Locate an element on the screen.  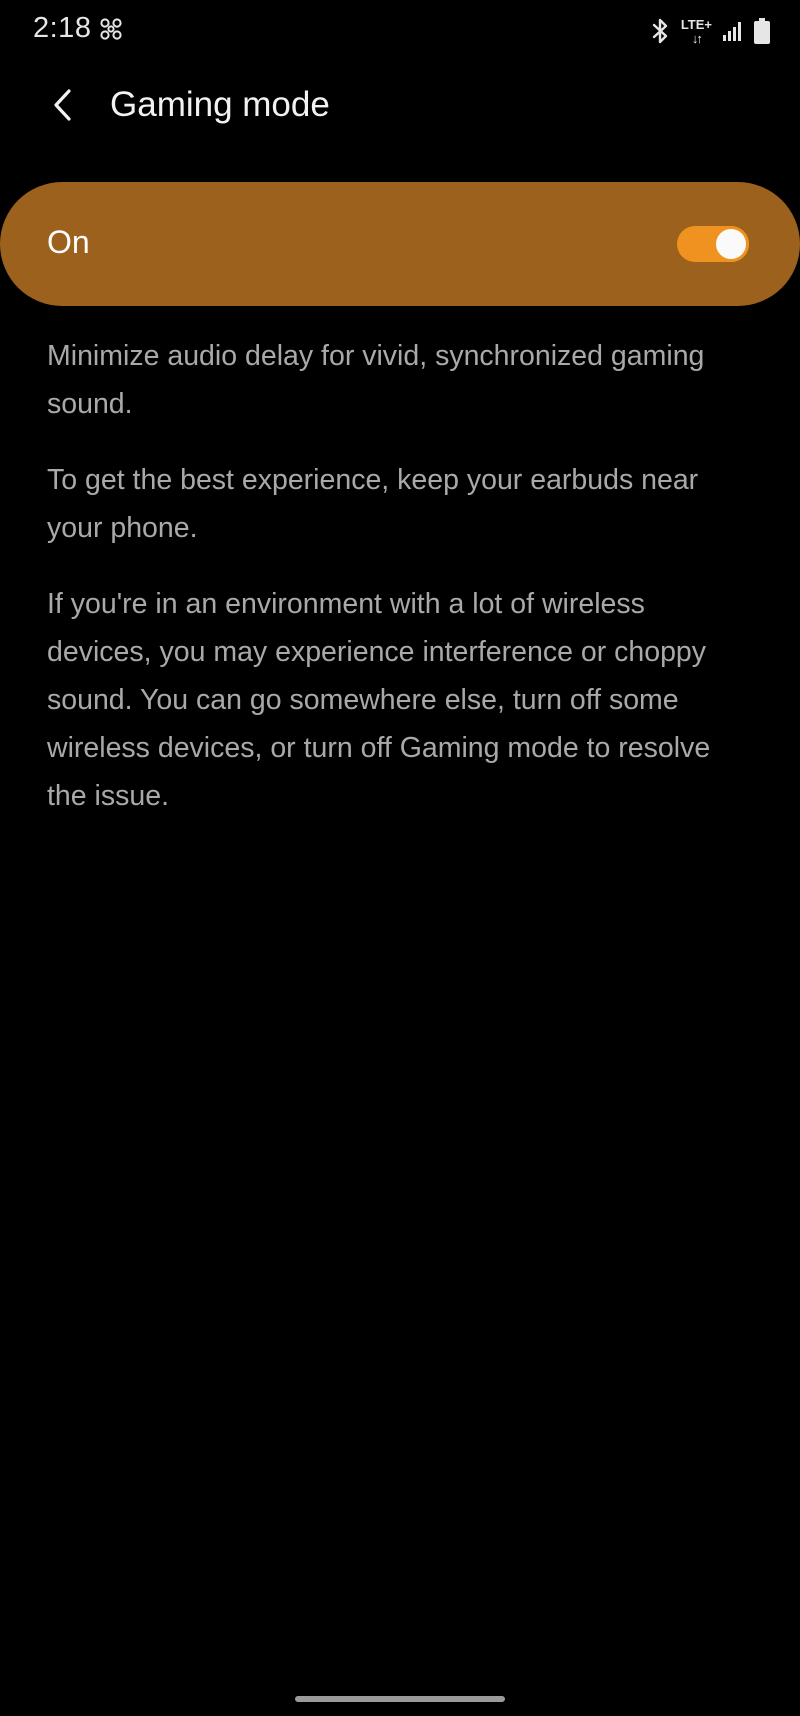
status-bar: 2:18 LTE+ ↓↑ is located at coordinates (400, 31).